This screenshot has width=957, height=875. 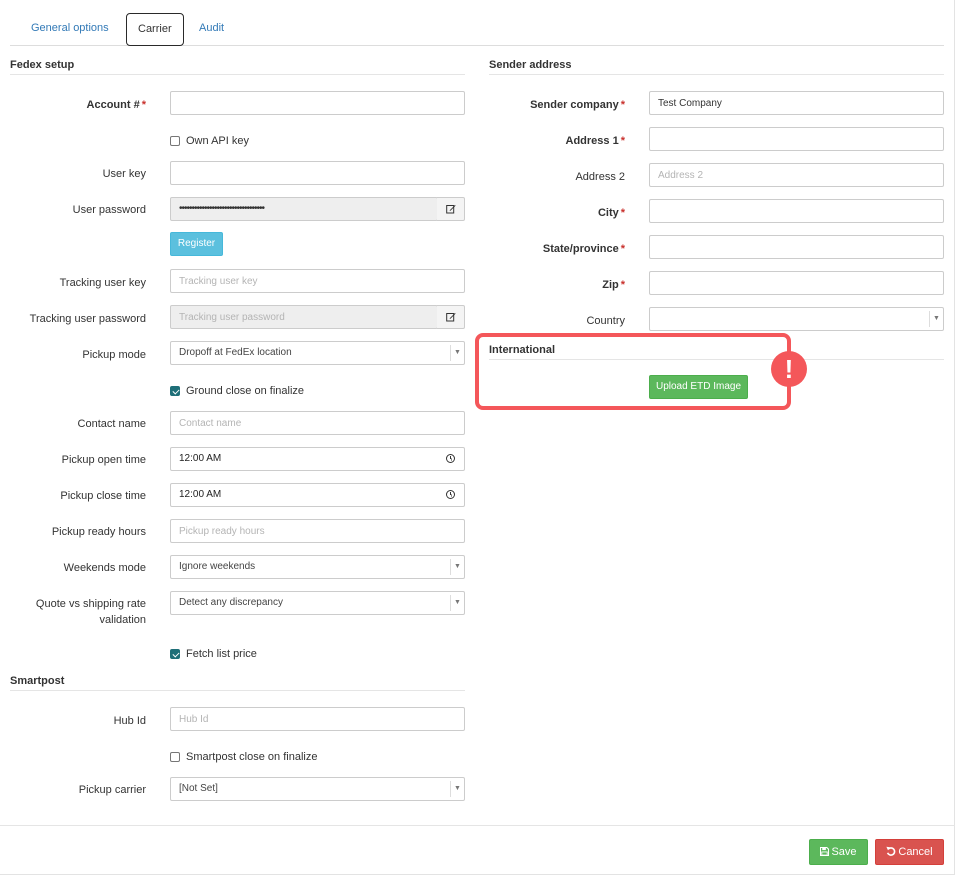 What do you see at coordinates (235, 352) in the screenshot?
I see `pickup-mode-value: Dropoff at FedEx location` at bounding box center [235, 352].